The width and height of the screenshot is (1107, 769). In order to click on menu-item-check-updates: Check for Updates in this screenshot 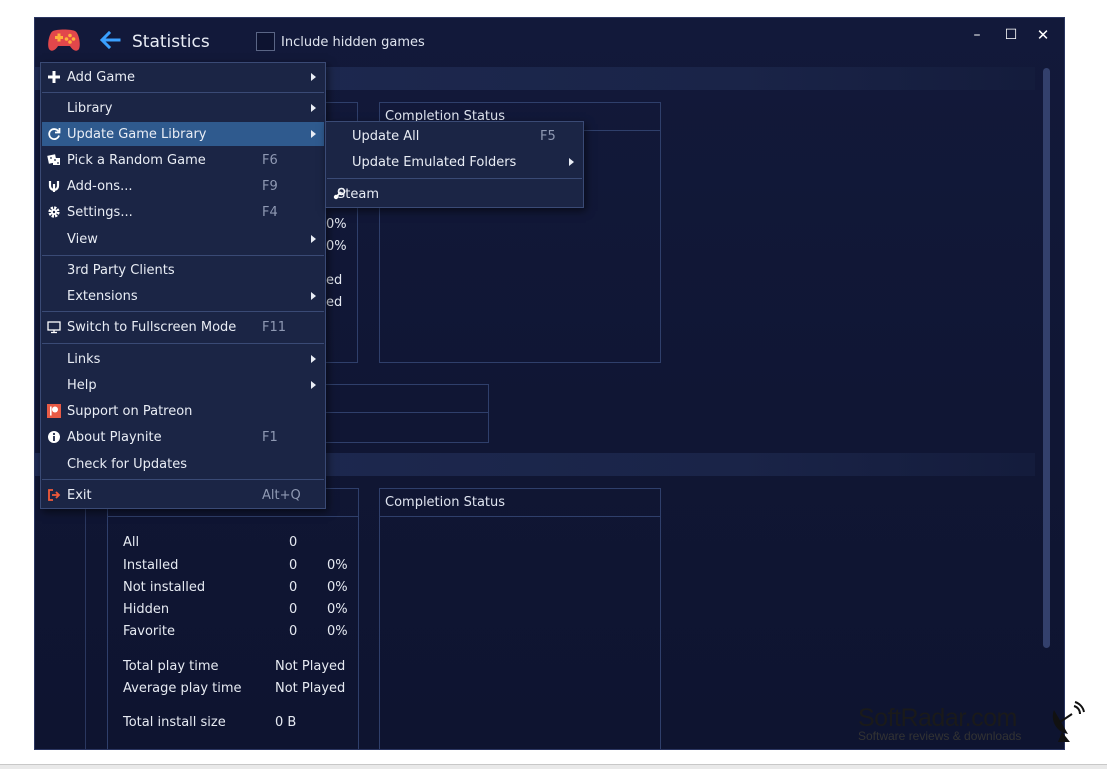, I will do `click(183, 464)`.